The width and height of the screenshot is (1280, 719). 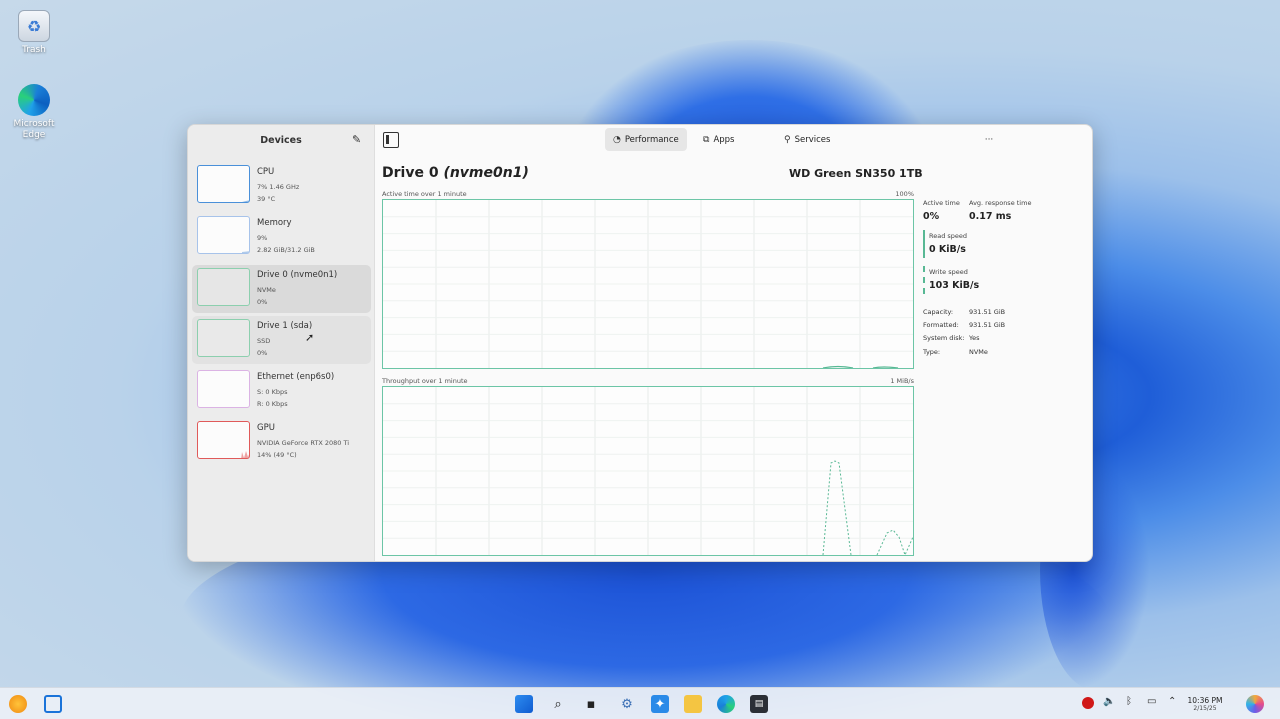 I want to click on tab-label: Performance, so click(x=651, y=139).